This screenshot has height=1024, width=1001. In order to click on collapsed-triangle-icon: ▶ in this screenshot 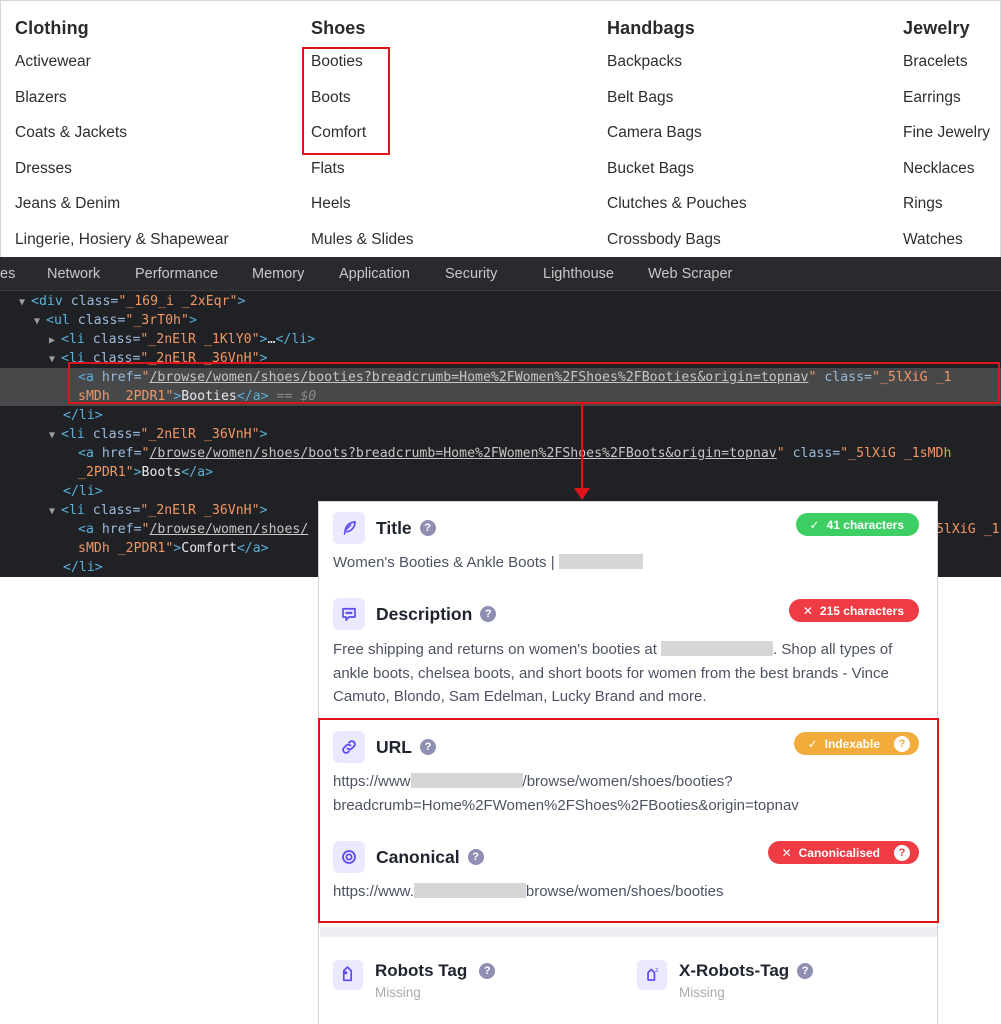, I will do `click(55, 340)`.